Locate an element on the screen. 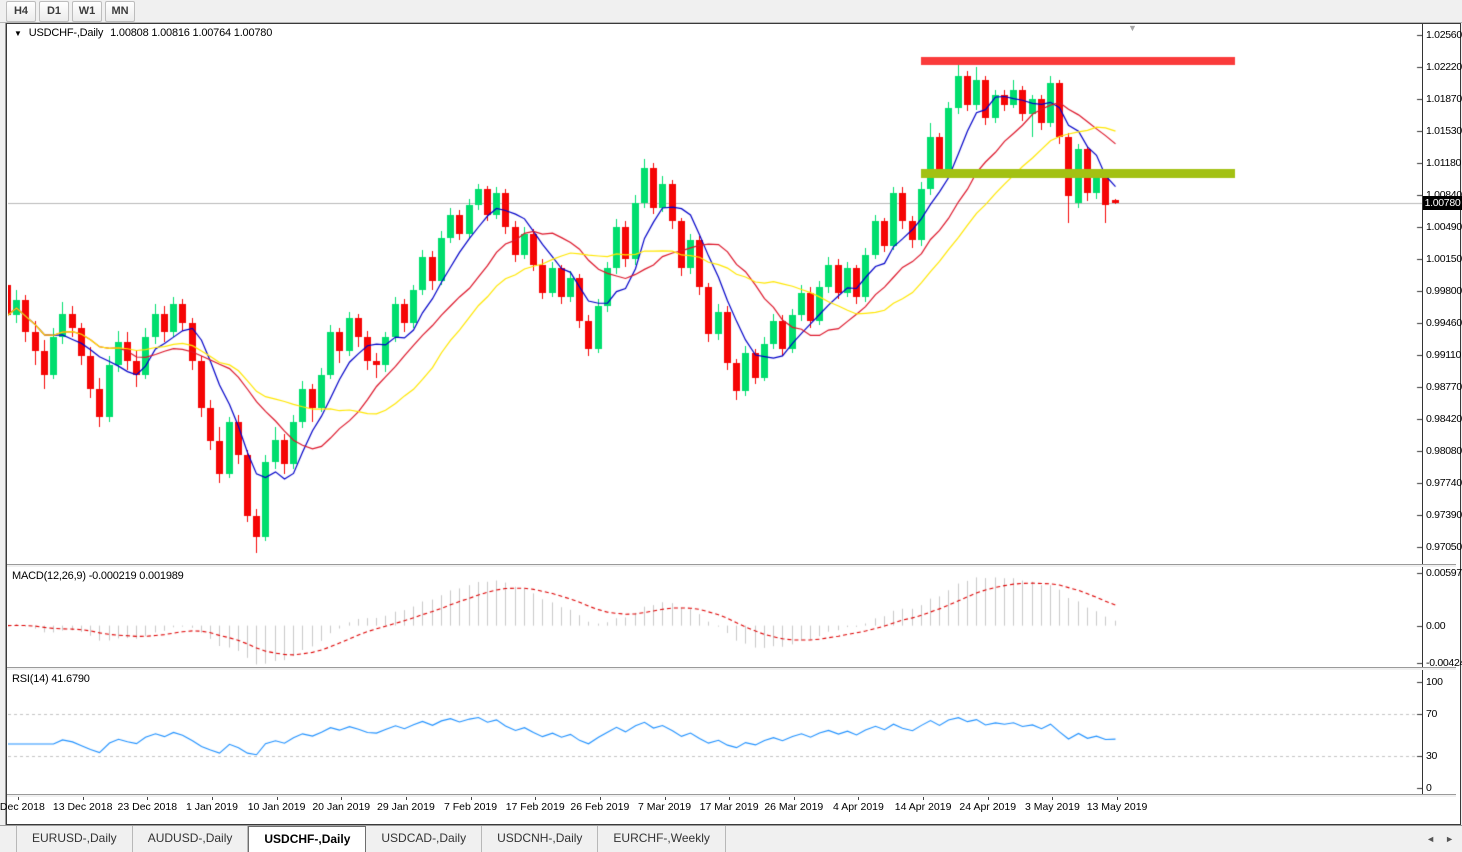 The height and width of the screenshot is (852, 1462). price-axis-label: 1.02560 is located at coordinates (1444, 35).